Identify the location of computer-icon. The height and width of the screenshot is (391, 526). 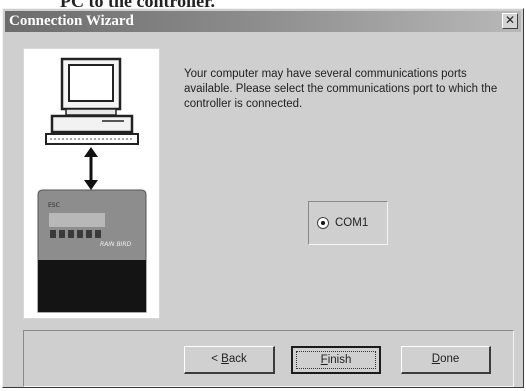
(92, 101).